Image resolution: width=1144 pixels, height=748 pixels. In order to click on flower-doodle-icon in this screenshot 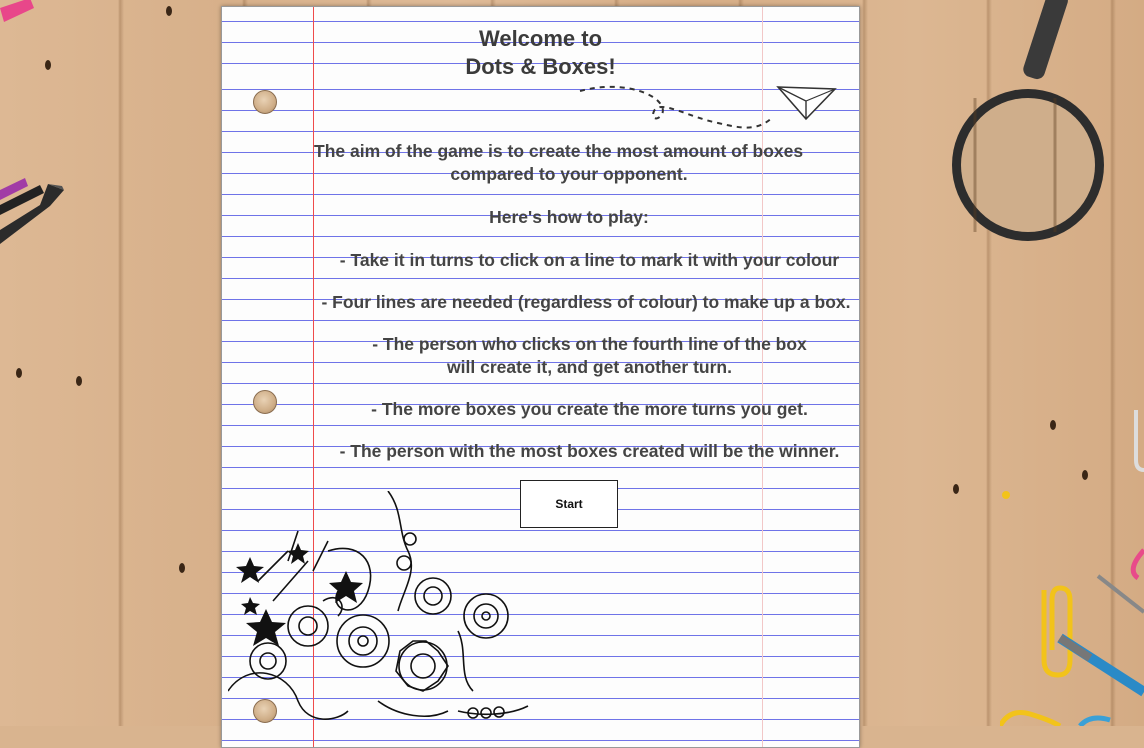, I will do `click(378, 605)`.